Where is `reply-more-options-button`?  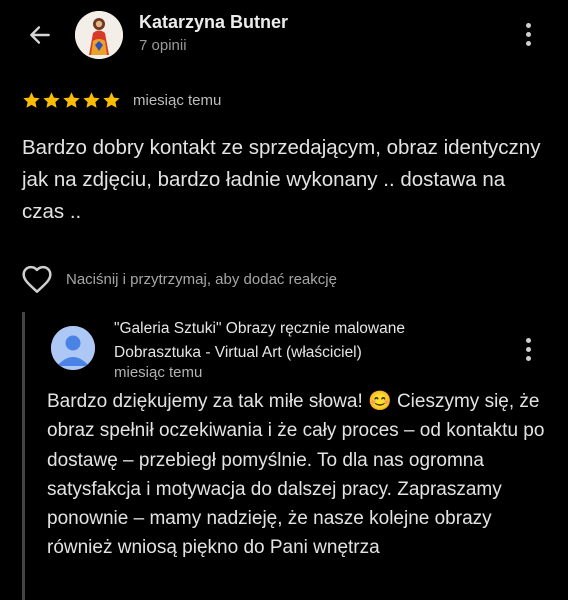
reply-more-options-button is located at coordinates (528, 349).